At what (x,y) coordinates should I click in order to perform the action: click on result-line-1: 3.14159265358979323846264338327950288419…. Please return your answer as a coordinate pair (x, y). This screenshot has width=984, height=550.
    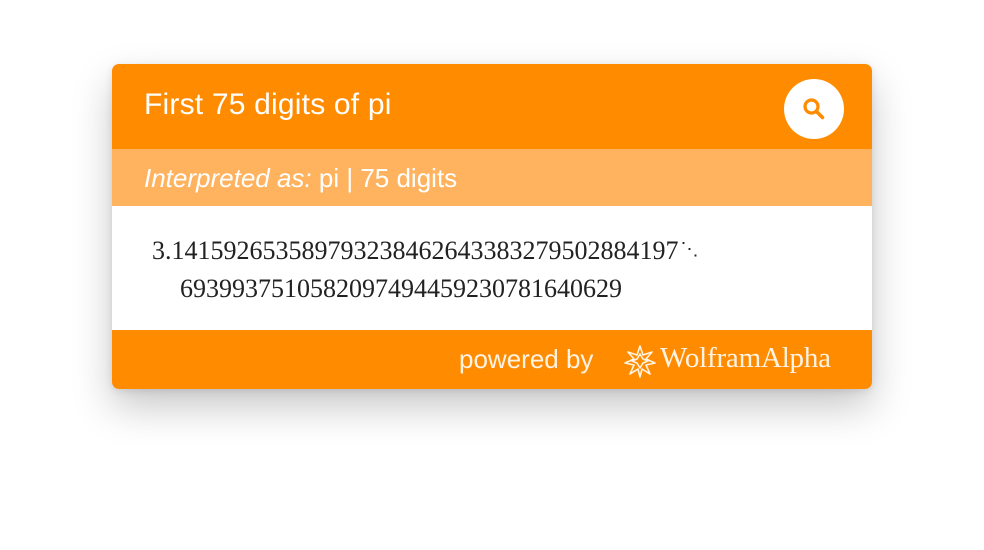
    Looking at the image, I should click on (425, 251).